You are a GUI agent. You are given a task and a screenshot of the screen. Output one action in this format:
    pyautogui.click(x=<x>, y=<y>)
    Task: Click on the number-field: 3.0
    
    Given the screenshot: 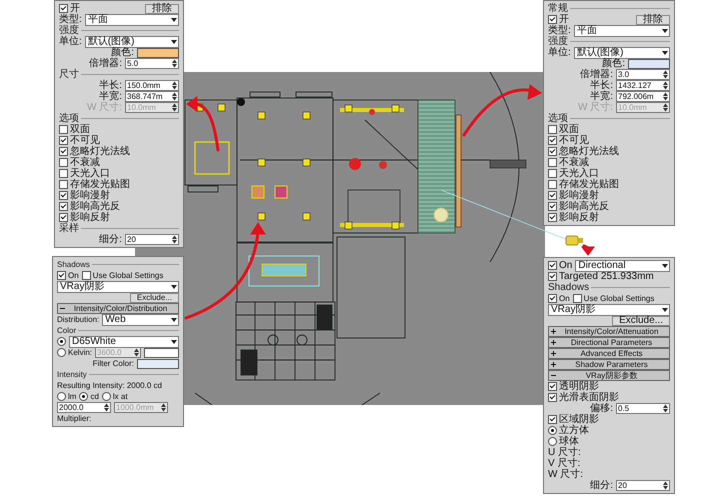 What is the action you would take?
    pyautogui.click(x=643, y=74)
    